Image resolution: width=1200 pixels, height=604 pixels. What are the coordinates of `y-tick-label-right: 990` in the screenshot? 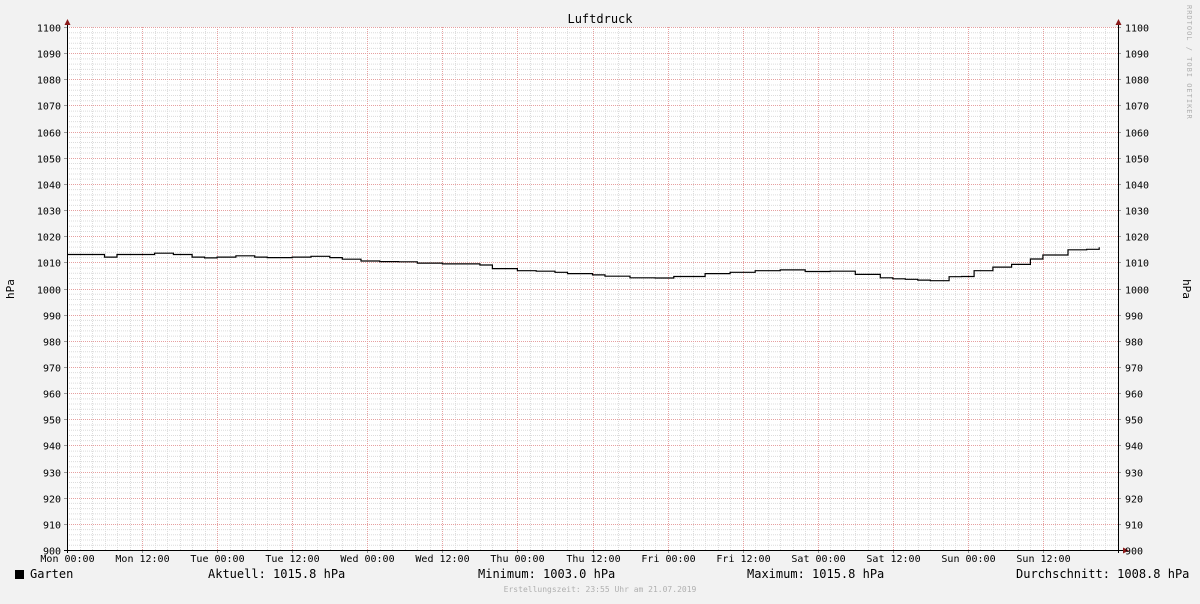 It's located at (1134, 317).